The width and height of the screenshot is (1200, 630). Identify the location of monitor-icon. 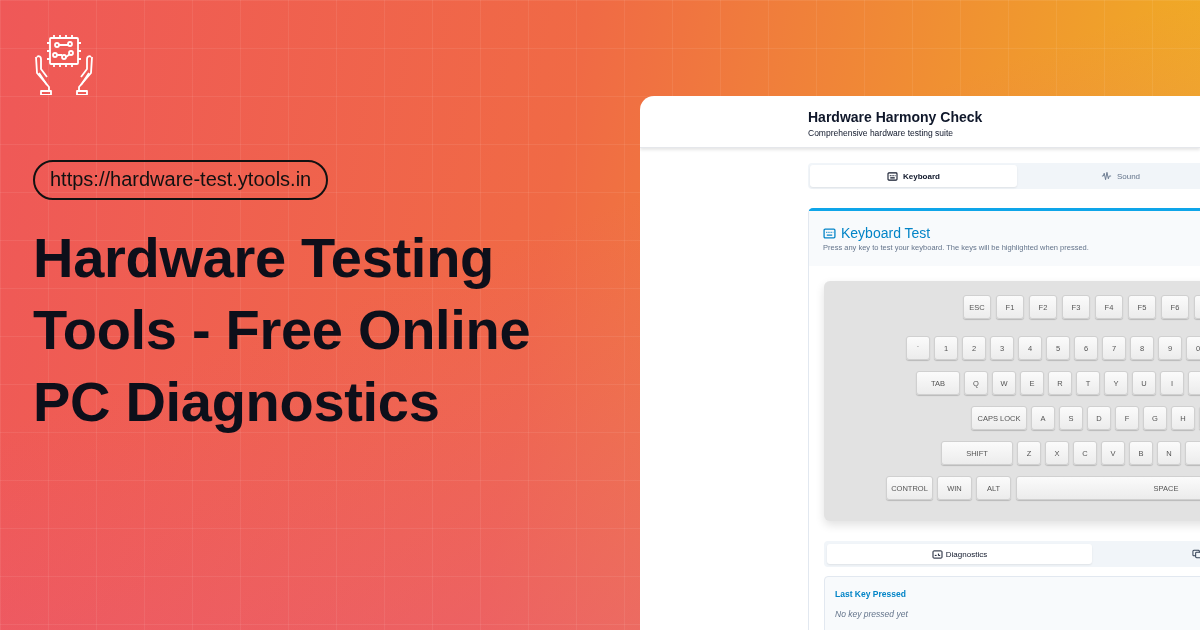
(937, 554).